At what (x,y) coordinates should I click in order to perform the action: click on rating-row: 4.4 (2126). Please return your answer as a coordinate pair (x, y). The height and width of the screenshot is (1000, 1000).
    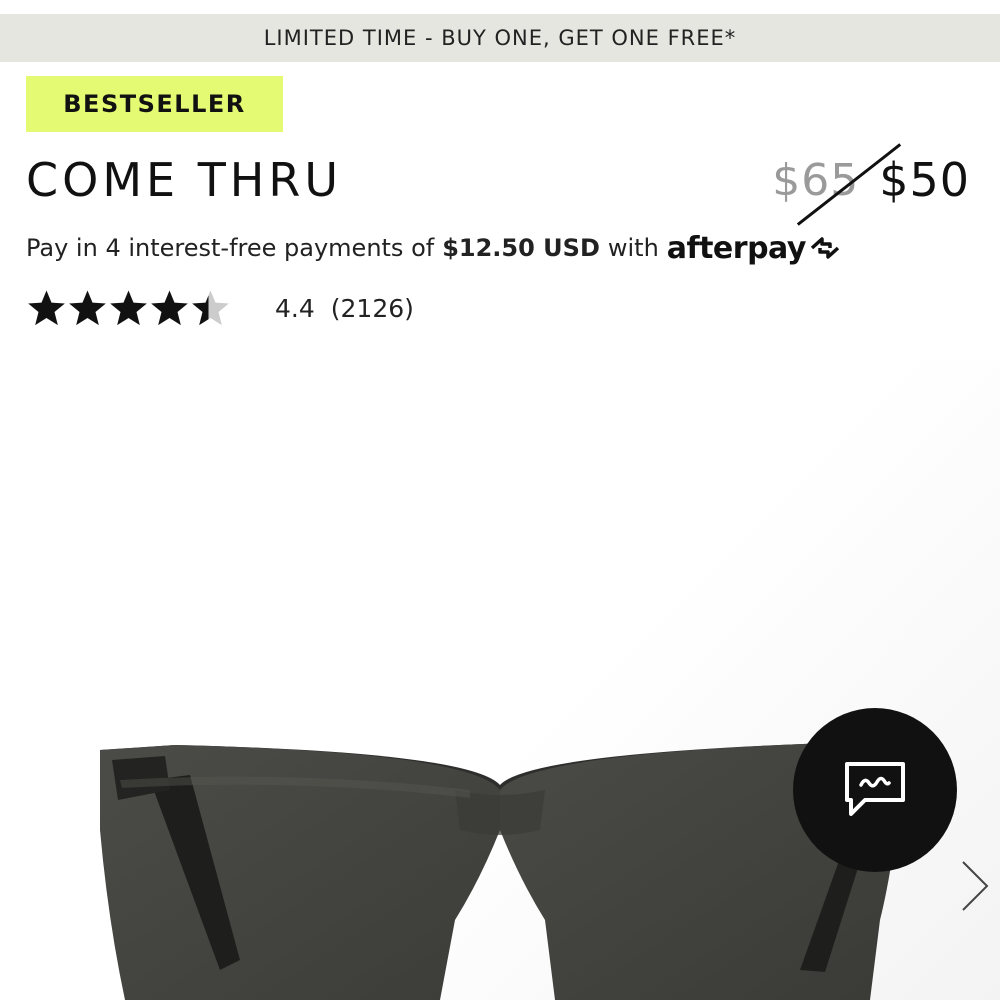
    Looking at the image, I should click on (220, 308).